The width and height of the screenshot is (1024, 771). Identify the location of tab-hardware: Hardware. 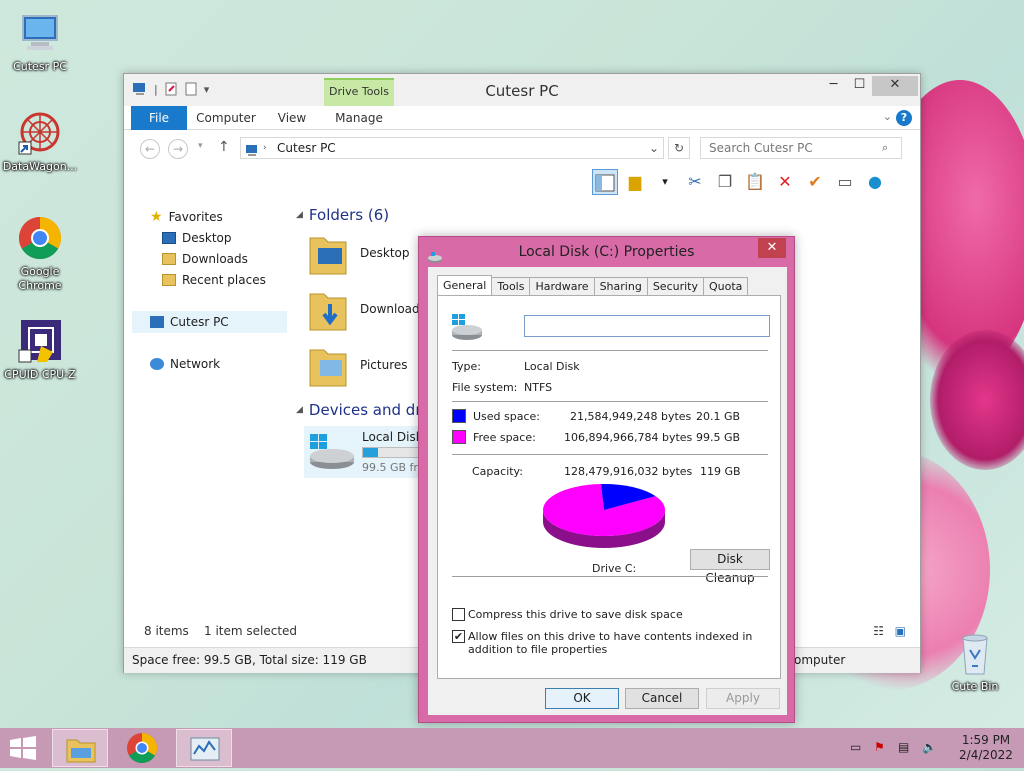
(562, 287).